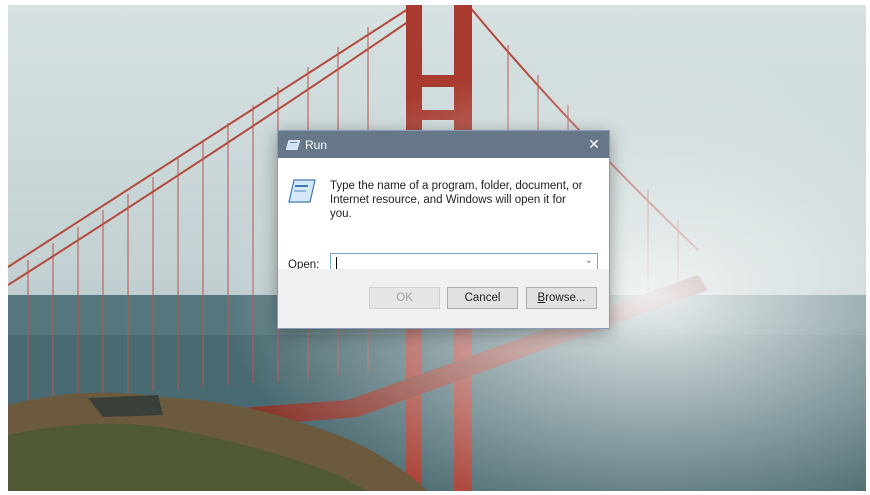  What do you see at coordinates (302, 191) in the screenshot?
I see `run-program-icon` at bounding box center [302, 191].